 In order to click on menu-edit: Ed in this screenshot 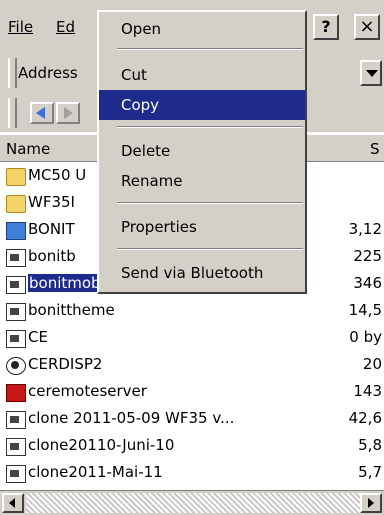, I will do `click(65, 27)`.